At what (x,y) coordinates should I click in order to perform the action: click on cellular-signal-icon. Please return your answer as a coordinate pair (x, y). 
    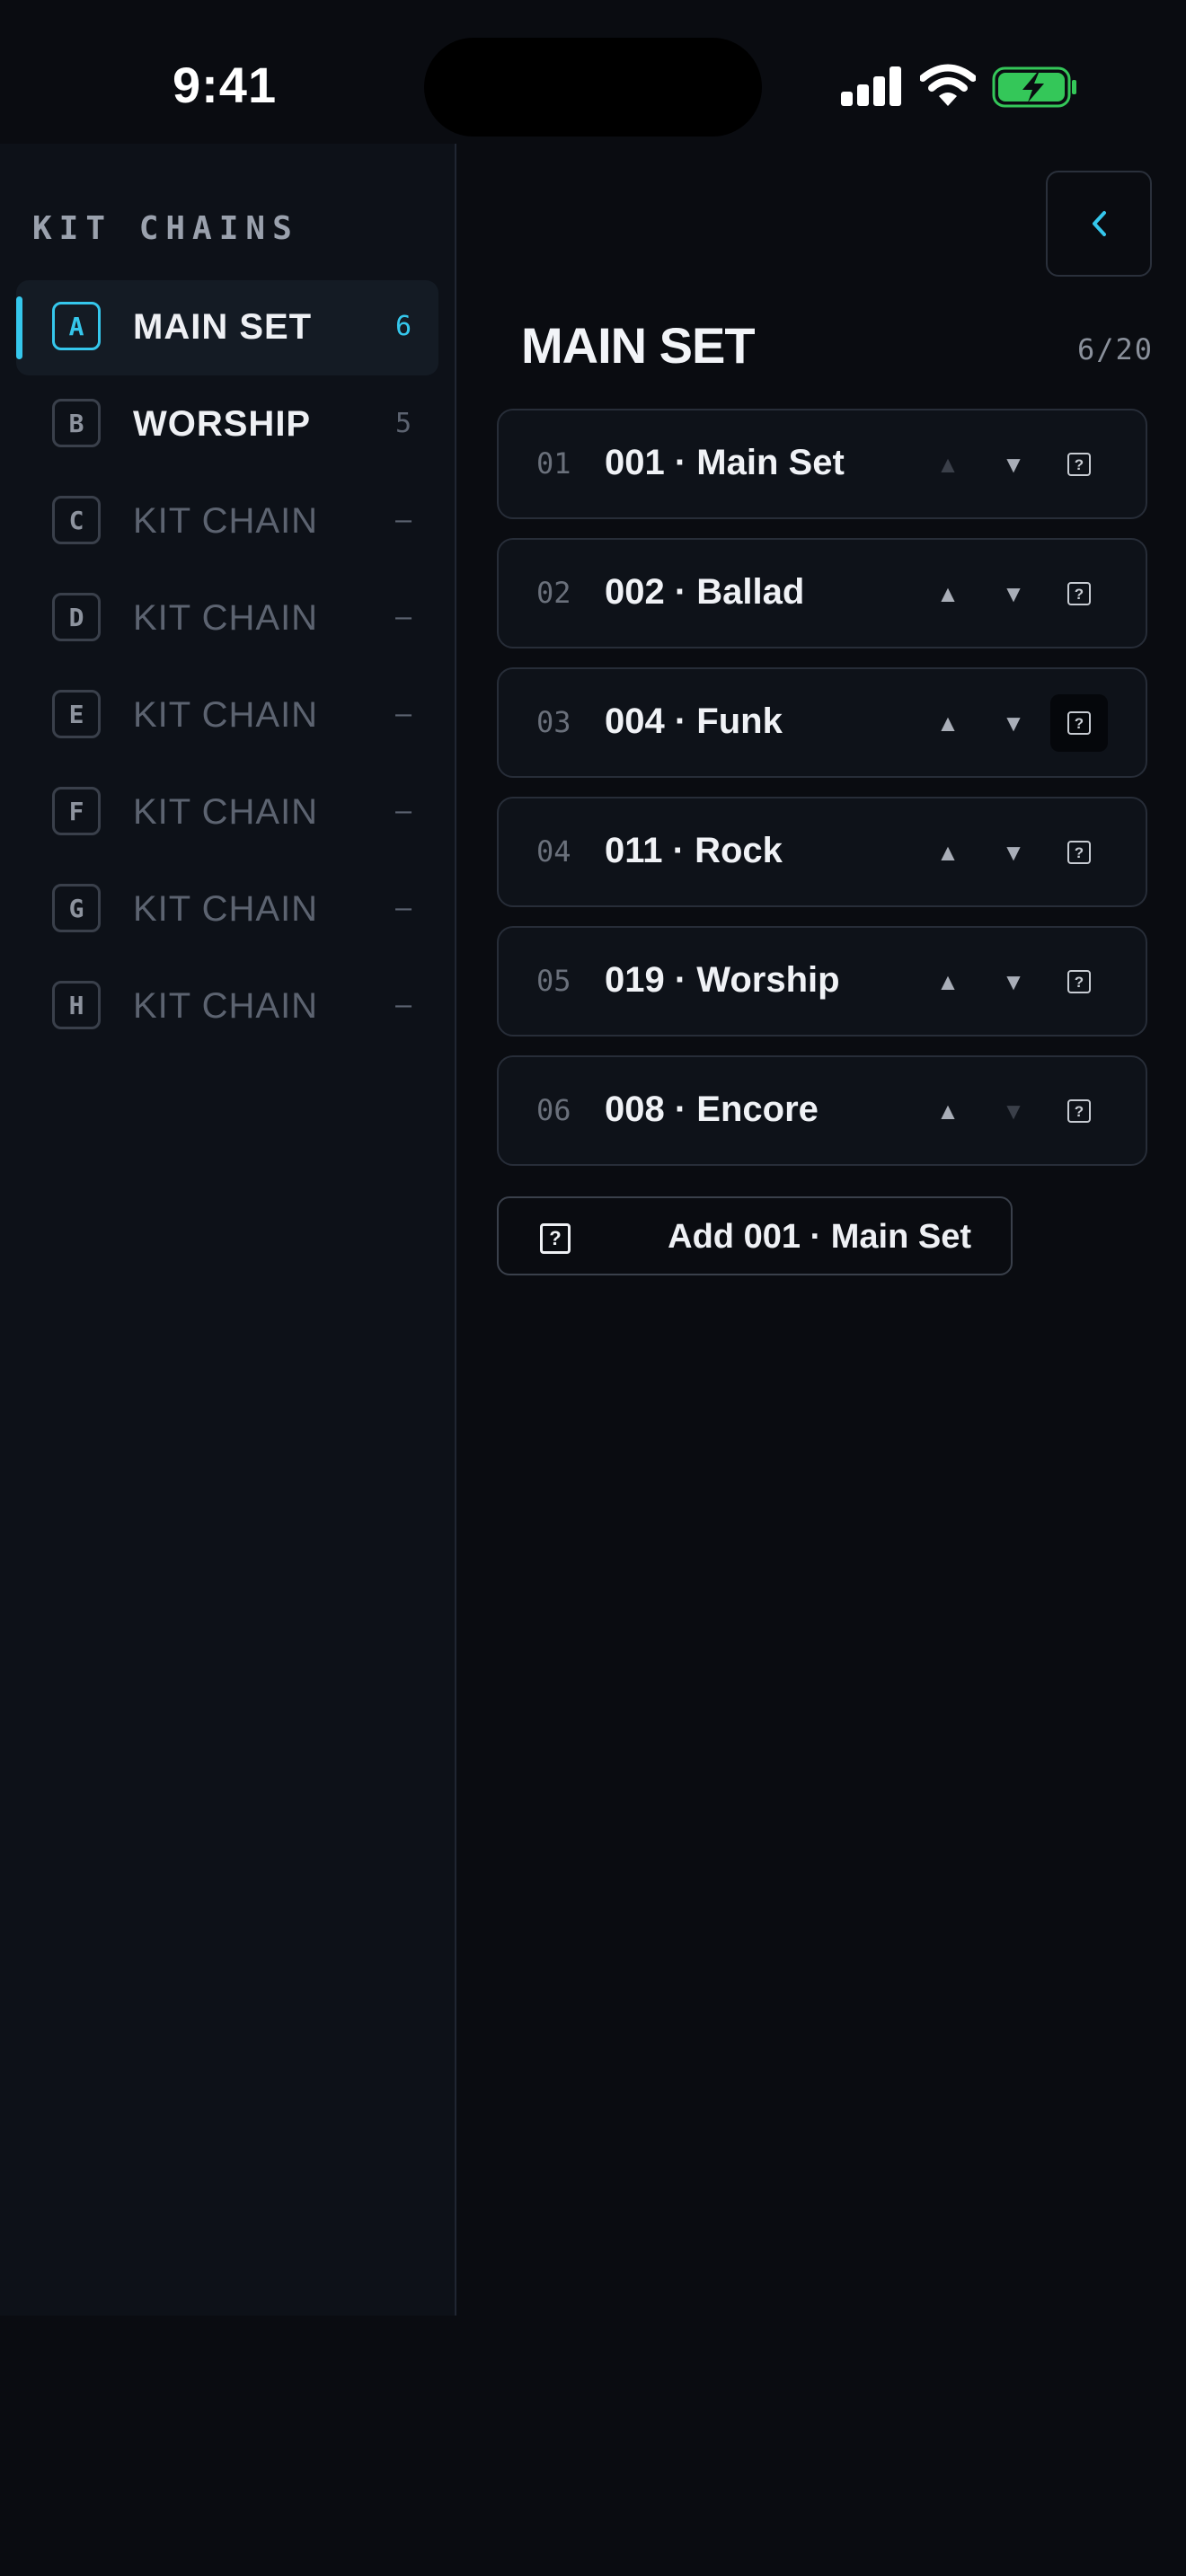
    Looking at the image, I should click on (871, 86).